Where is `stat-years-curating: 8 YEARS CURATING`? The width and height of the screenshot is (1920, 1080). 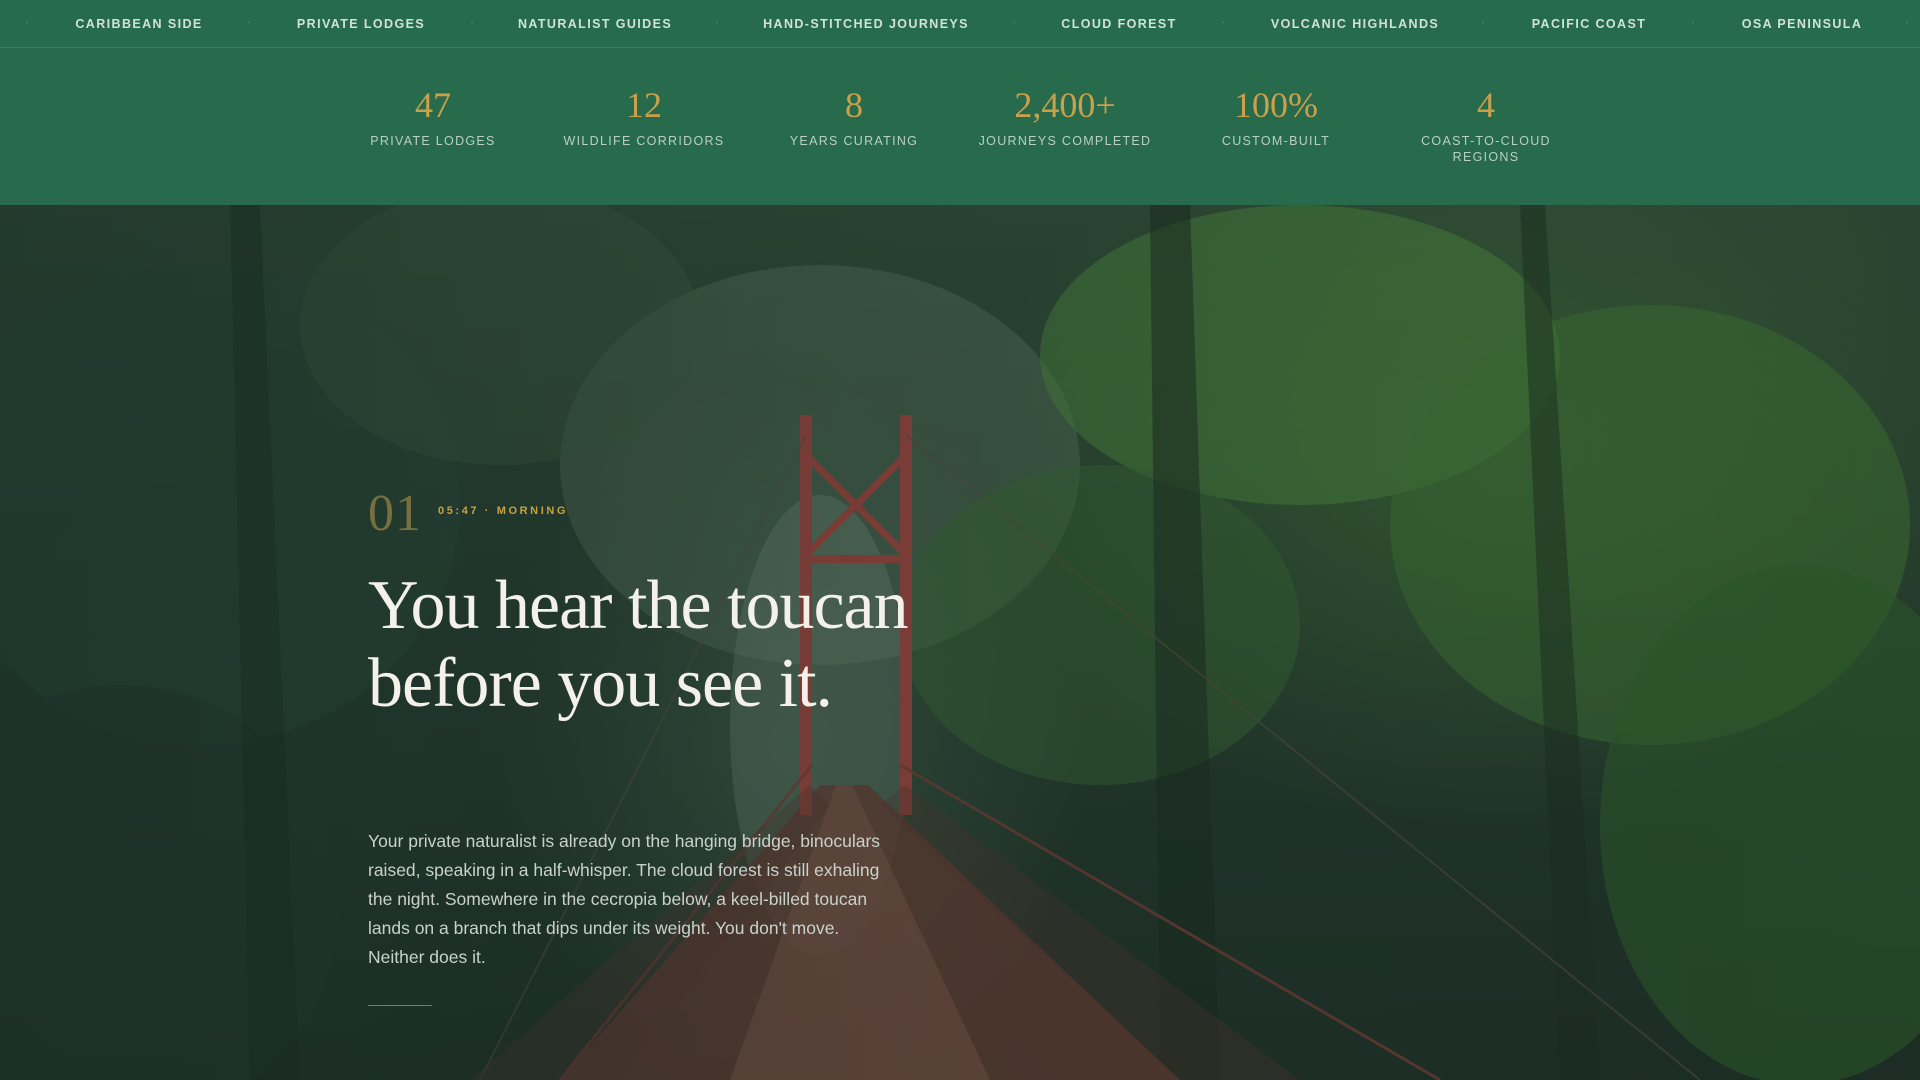
stat-years-curating: 8 YEARS CURATING is located at coordinates (854, 118).